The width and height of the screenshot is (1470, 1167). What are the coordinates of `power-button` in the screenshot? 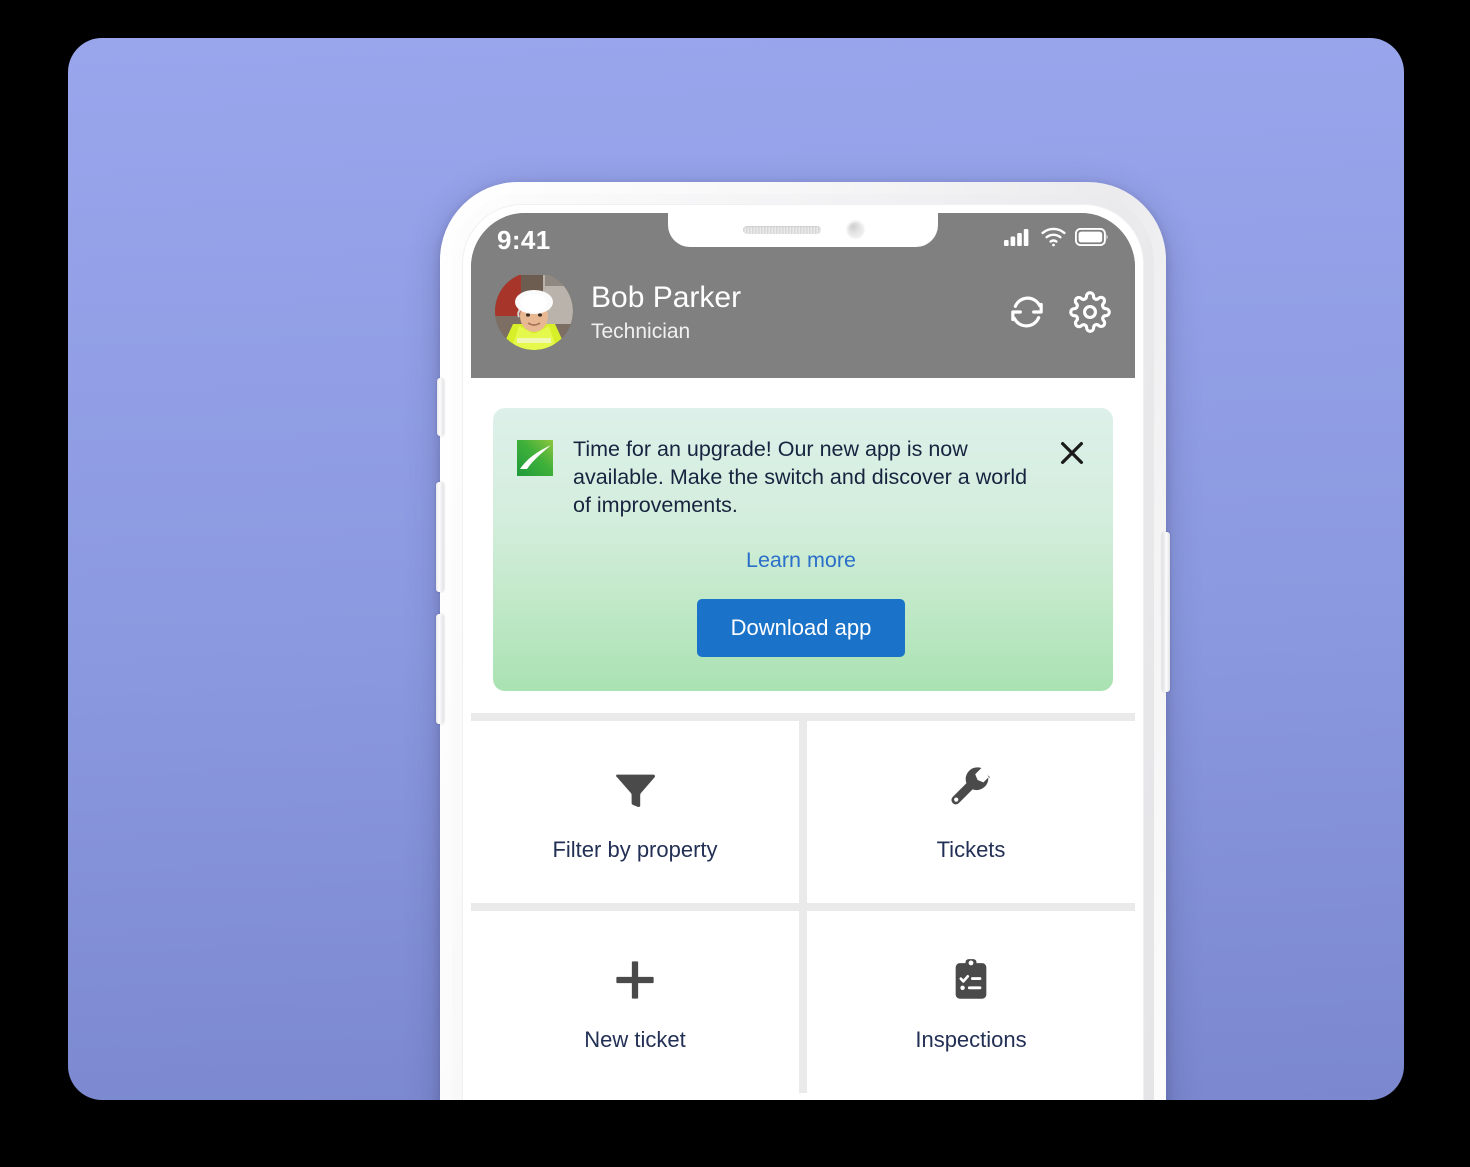 It's located at (1166, 612).